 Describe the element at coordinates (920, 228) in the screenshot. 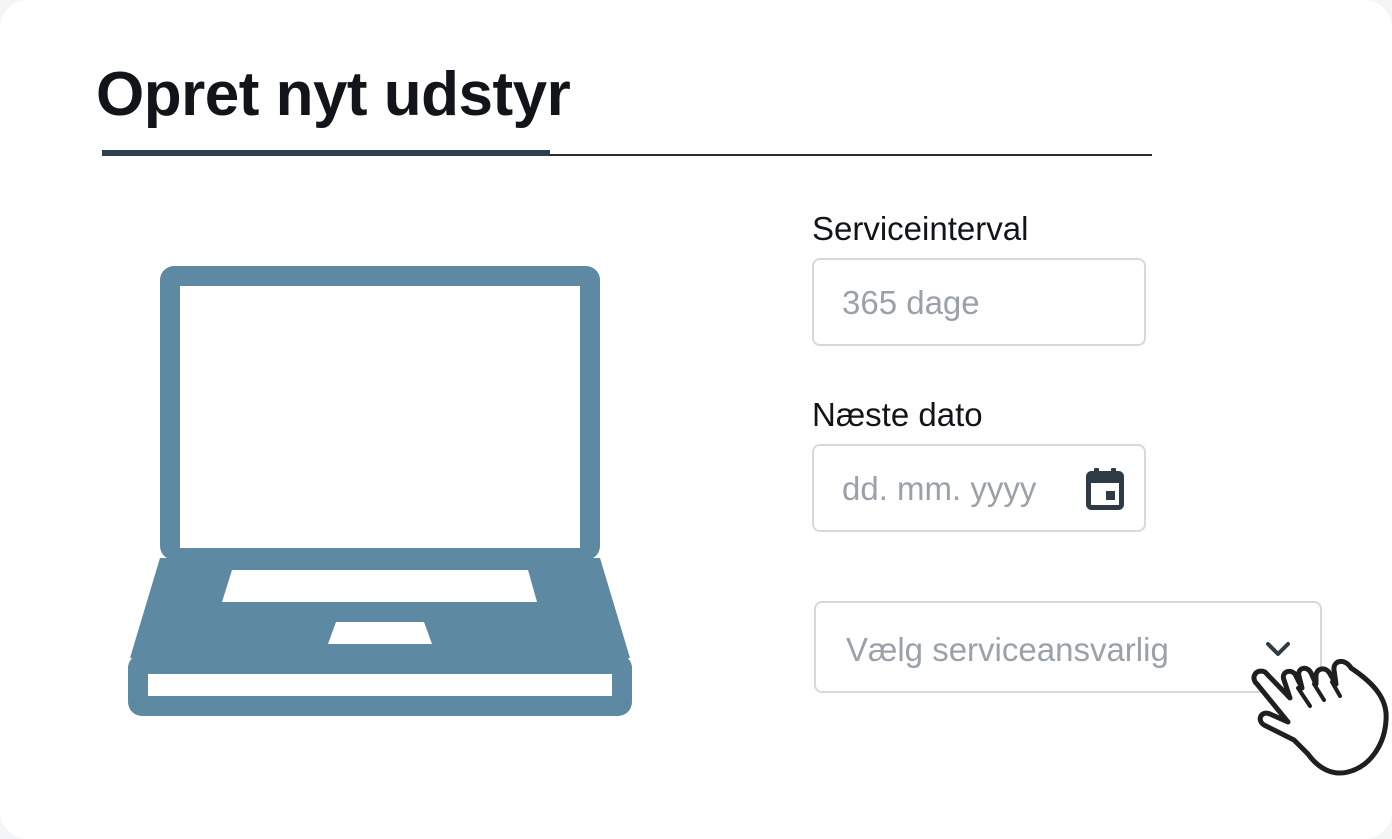

I see `service-interval-label: Serviceinterval` at that location.